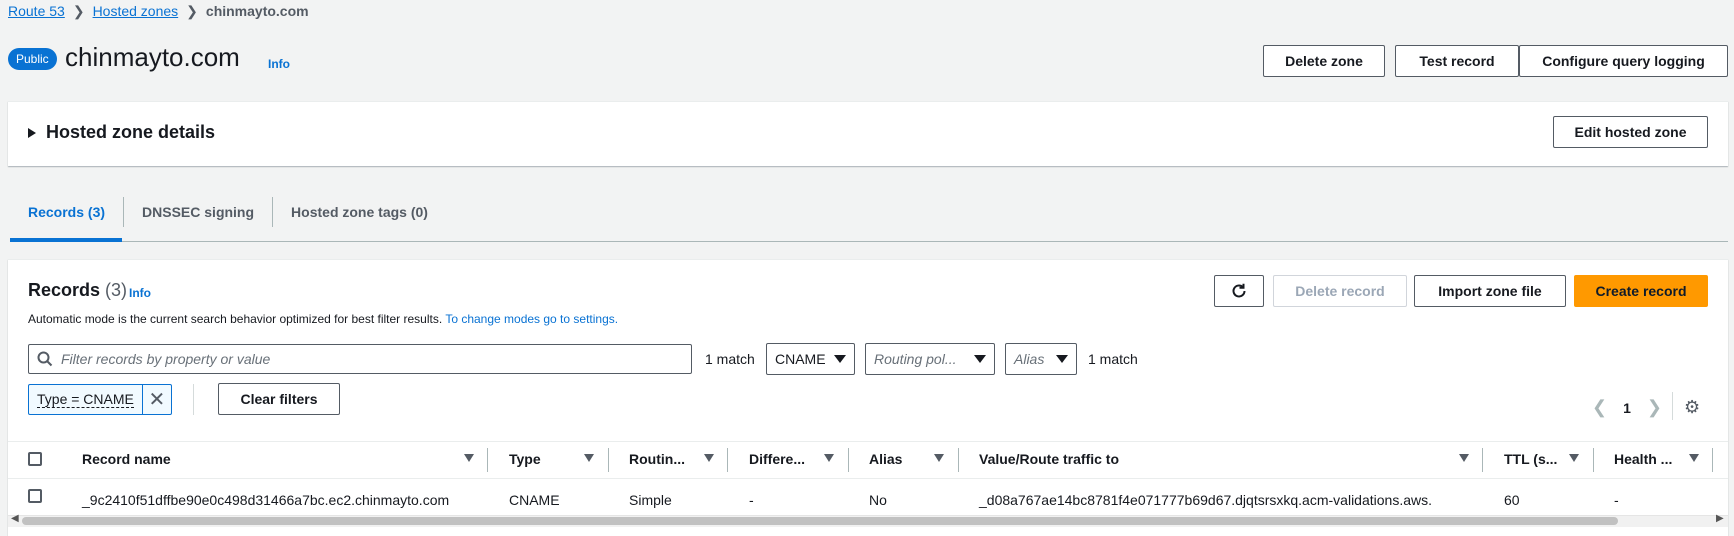 The width and height of the screenshot is (1734, 536). I want to click on search-match-count: 1 match, so click(730, 359).